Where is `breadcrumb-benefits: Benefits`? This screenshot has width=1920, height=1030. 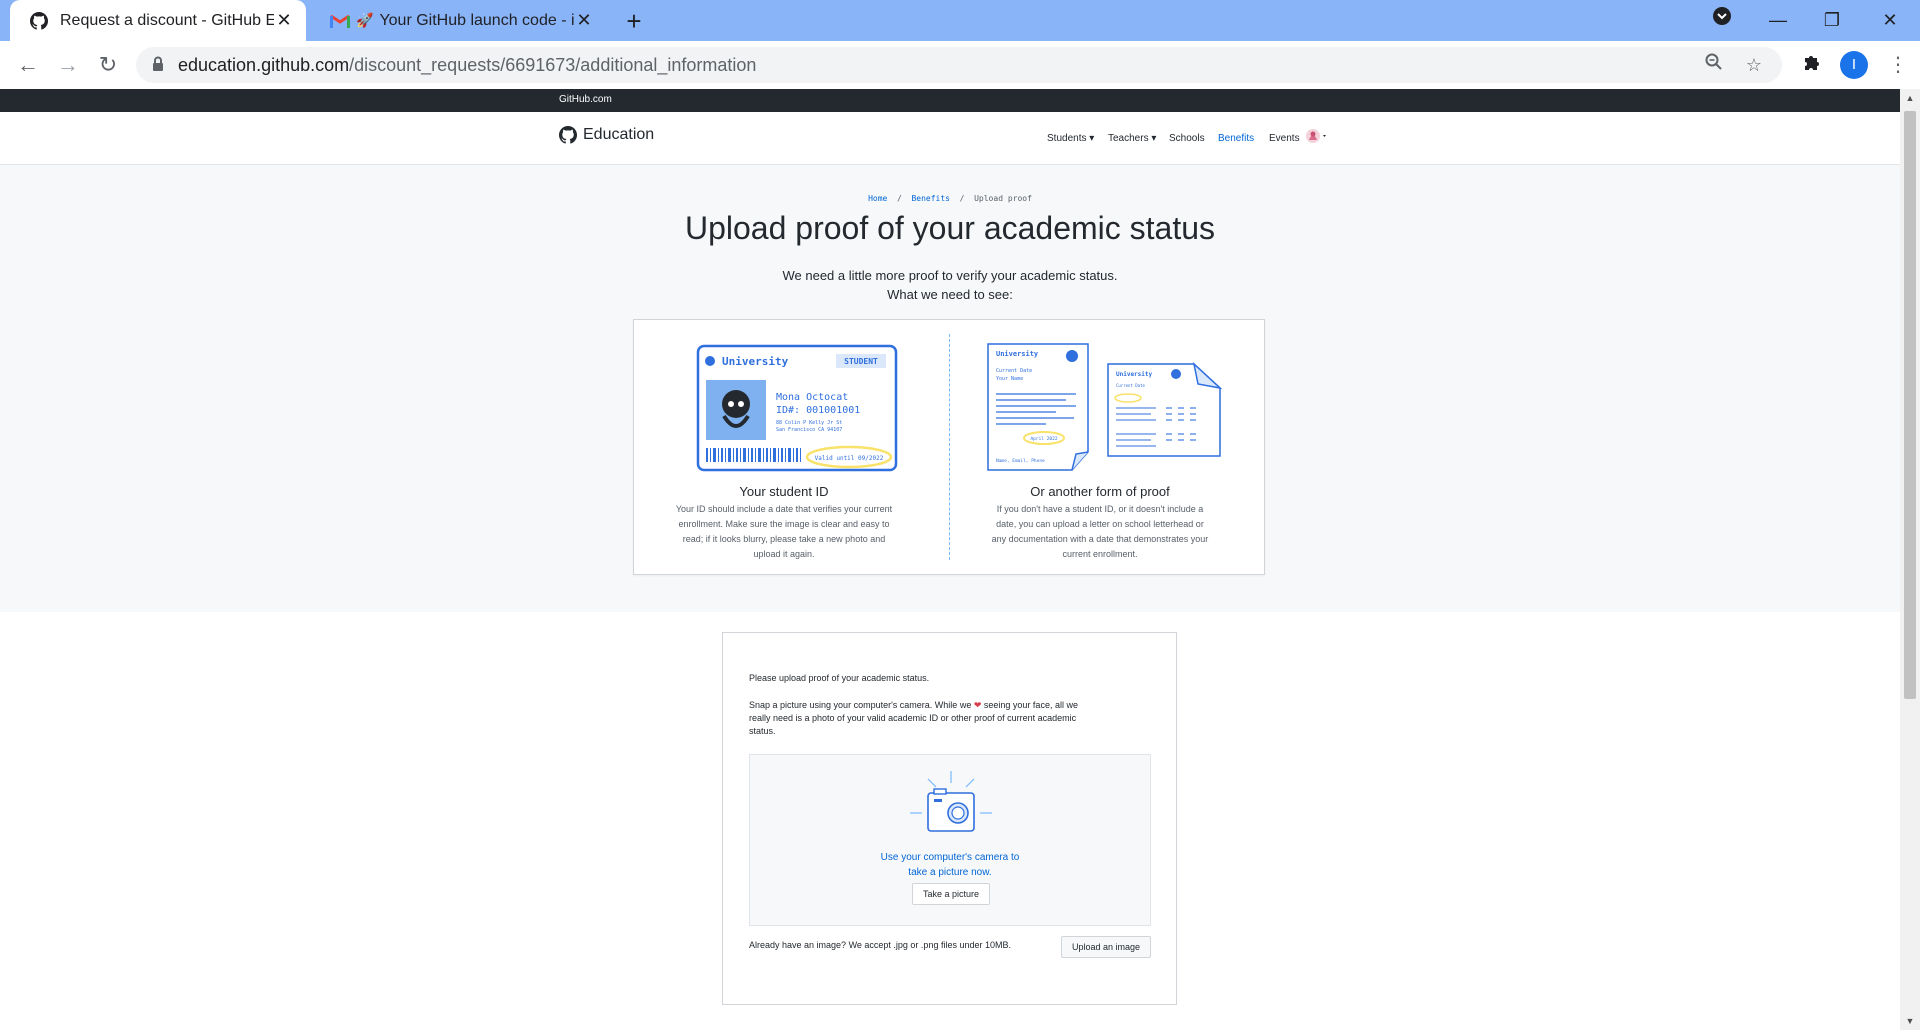 breadcrumb-benefits: Benefits is located at coordinates (930, 198).